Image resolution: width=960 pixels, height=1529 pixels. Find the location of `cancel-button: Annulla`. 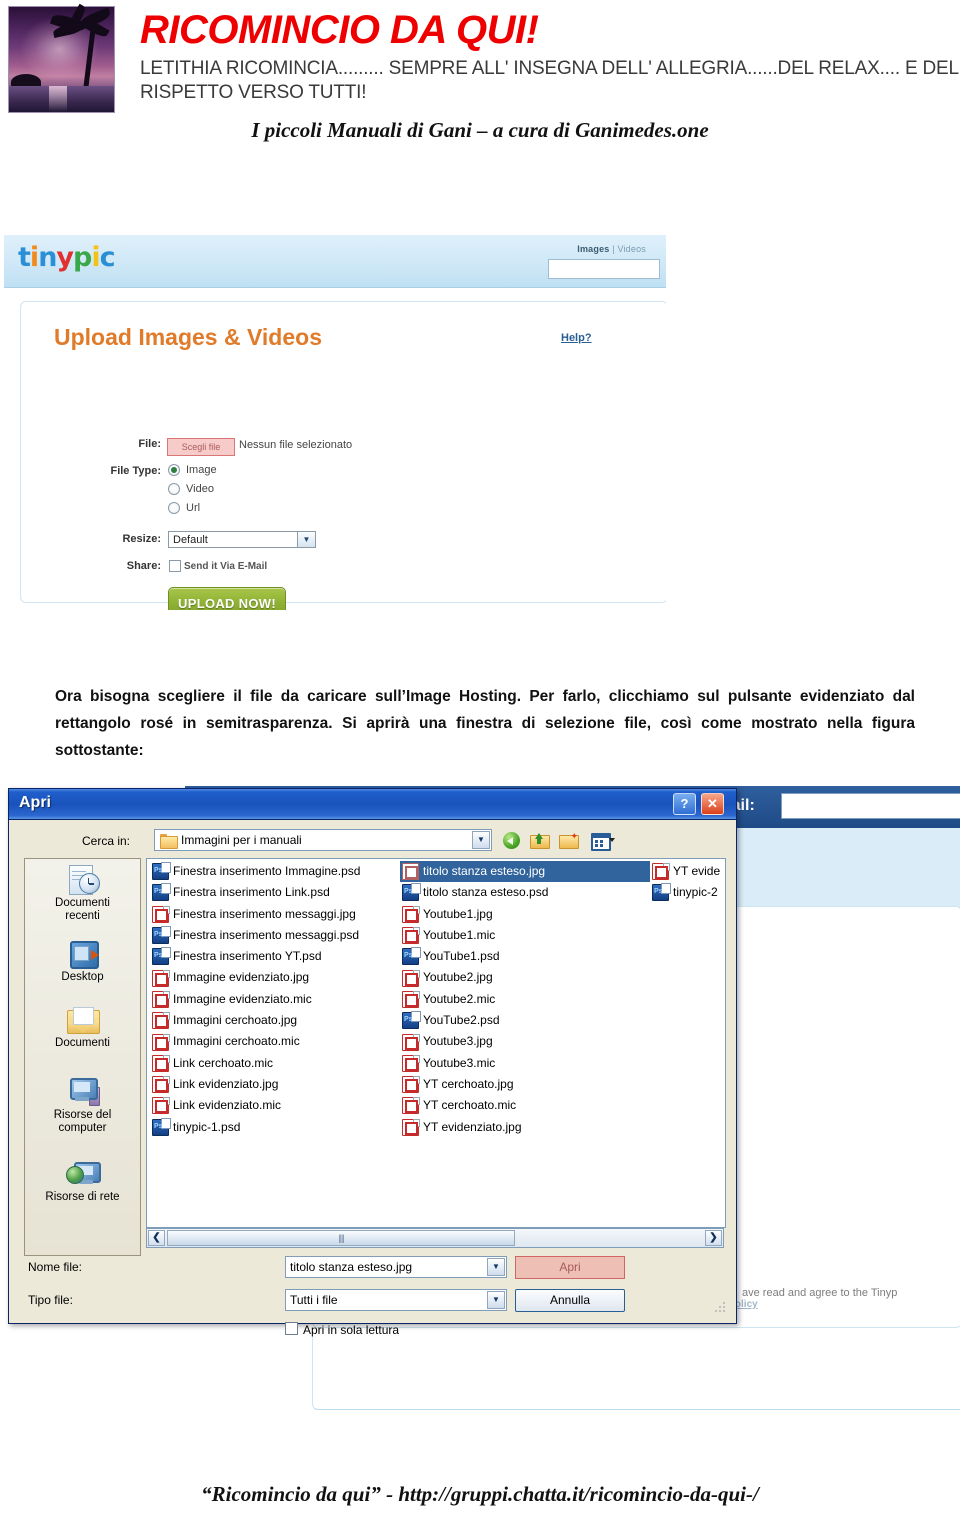

cancel-button: Annulla is located at coordinates (570, 1300).